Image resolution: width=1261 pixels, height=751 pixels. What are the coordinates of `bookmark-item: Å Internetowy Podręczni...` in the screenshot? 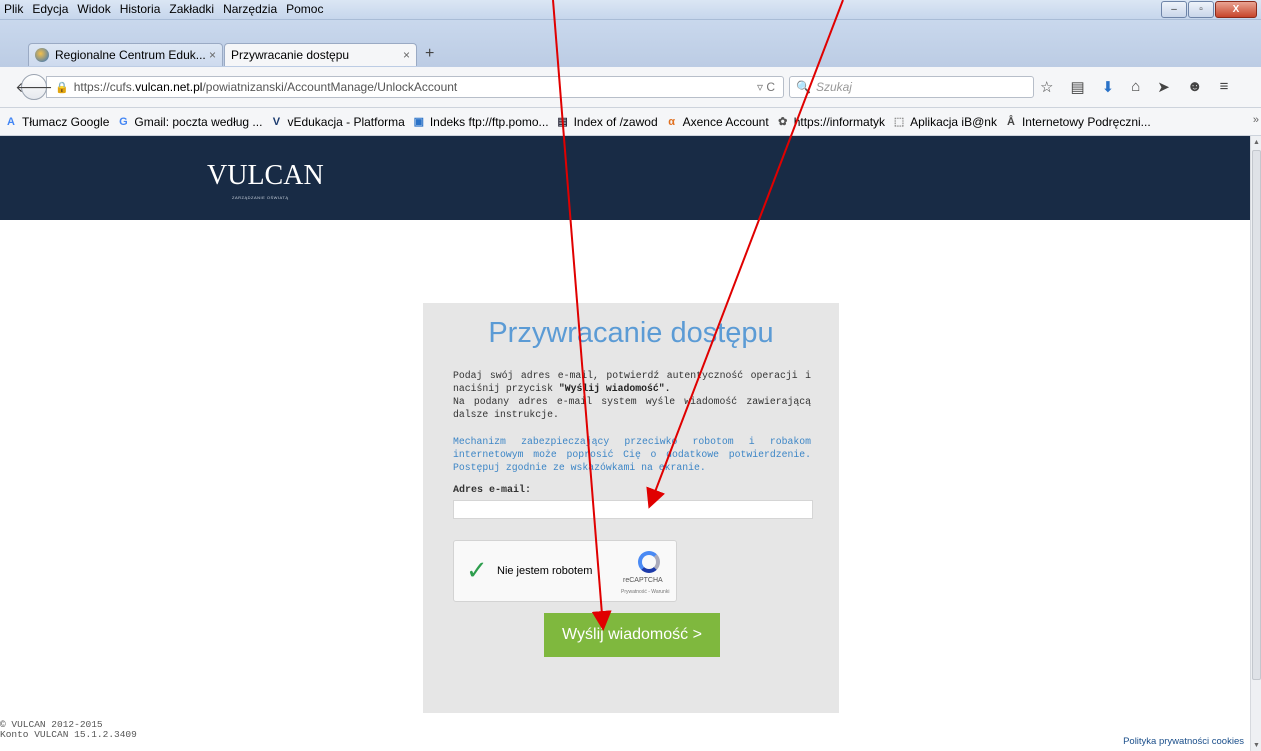 It's located at (1077, 122).